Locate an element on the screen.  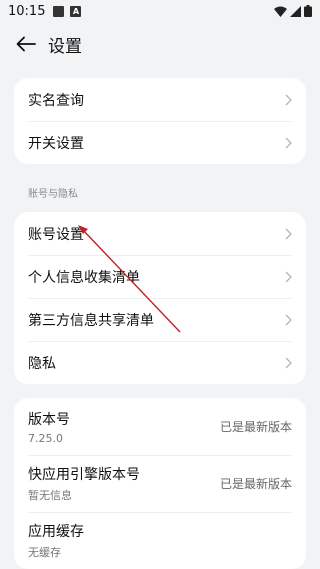
switch-settings-item: 开关设置 is located at coordinates (160, 142).